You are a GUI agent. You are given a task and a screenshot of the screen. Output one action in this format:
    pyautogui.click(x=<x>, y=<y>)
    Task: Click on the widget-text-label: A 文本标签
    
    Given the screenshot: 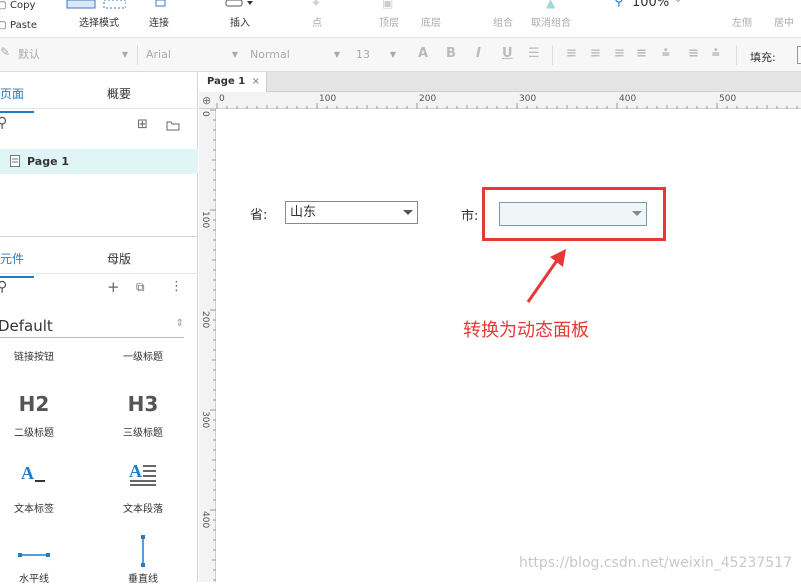 What is the action you would take?
    pyautogui.click(x=37, y=487)
    